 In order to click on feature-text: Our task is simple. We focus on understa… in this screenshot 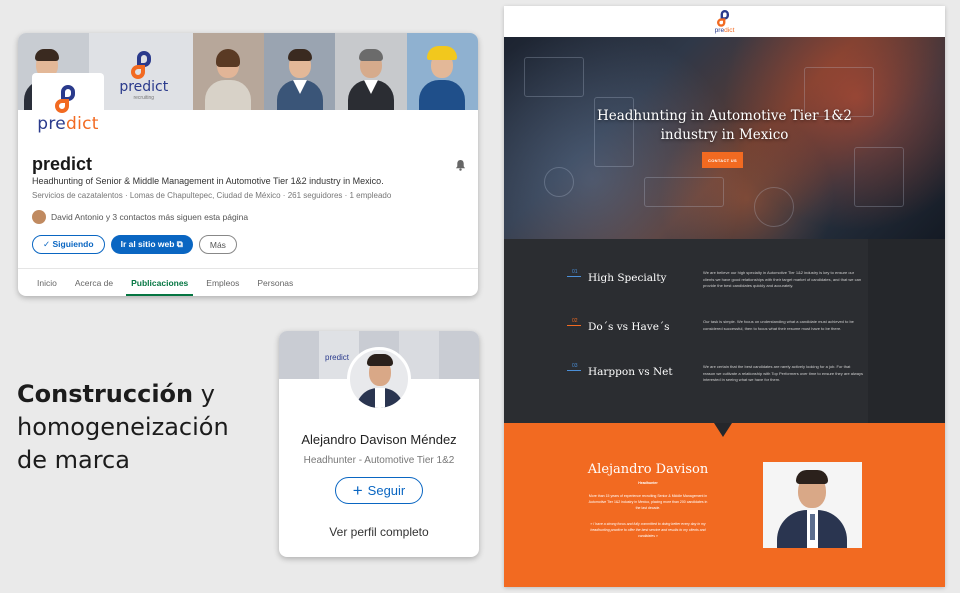, I will do `click(778, 325)`.